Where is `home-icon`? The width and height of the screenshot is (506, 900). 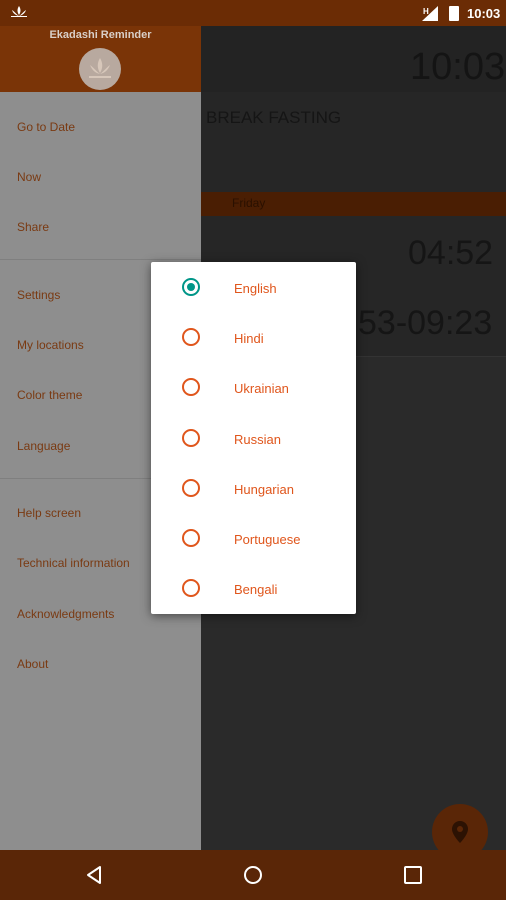 home-icon is located at coordinates (253, 875).